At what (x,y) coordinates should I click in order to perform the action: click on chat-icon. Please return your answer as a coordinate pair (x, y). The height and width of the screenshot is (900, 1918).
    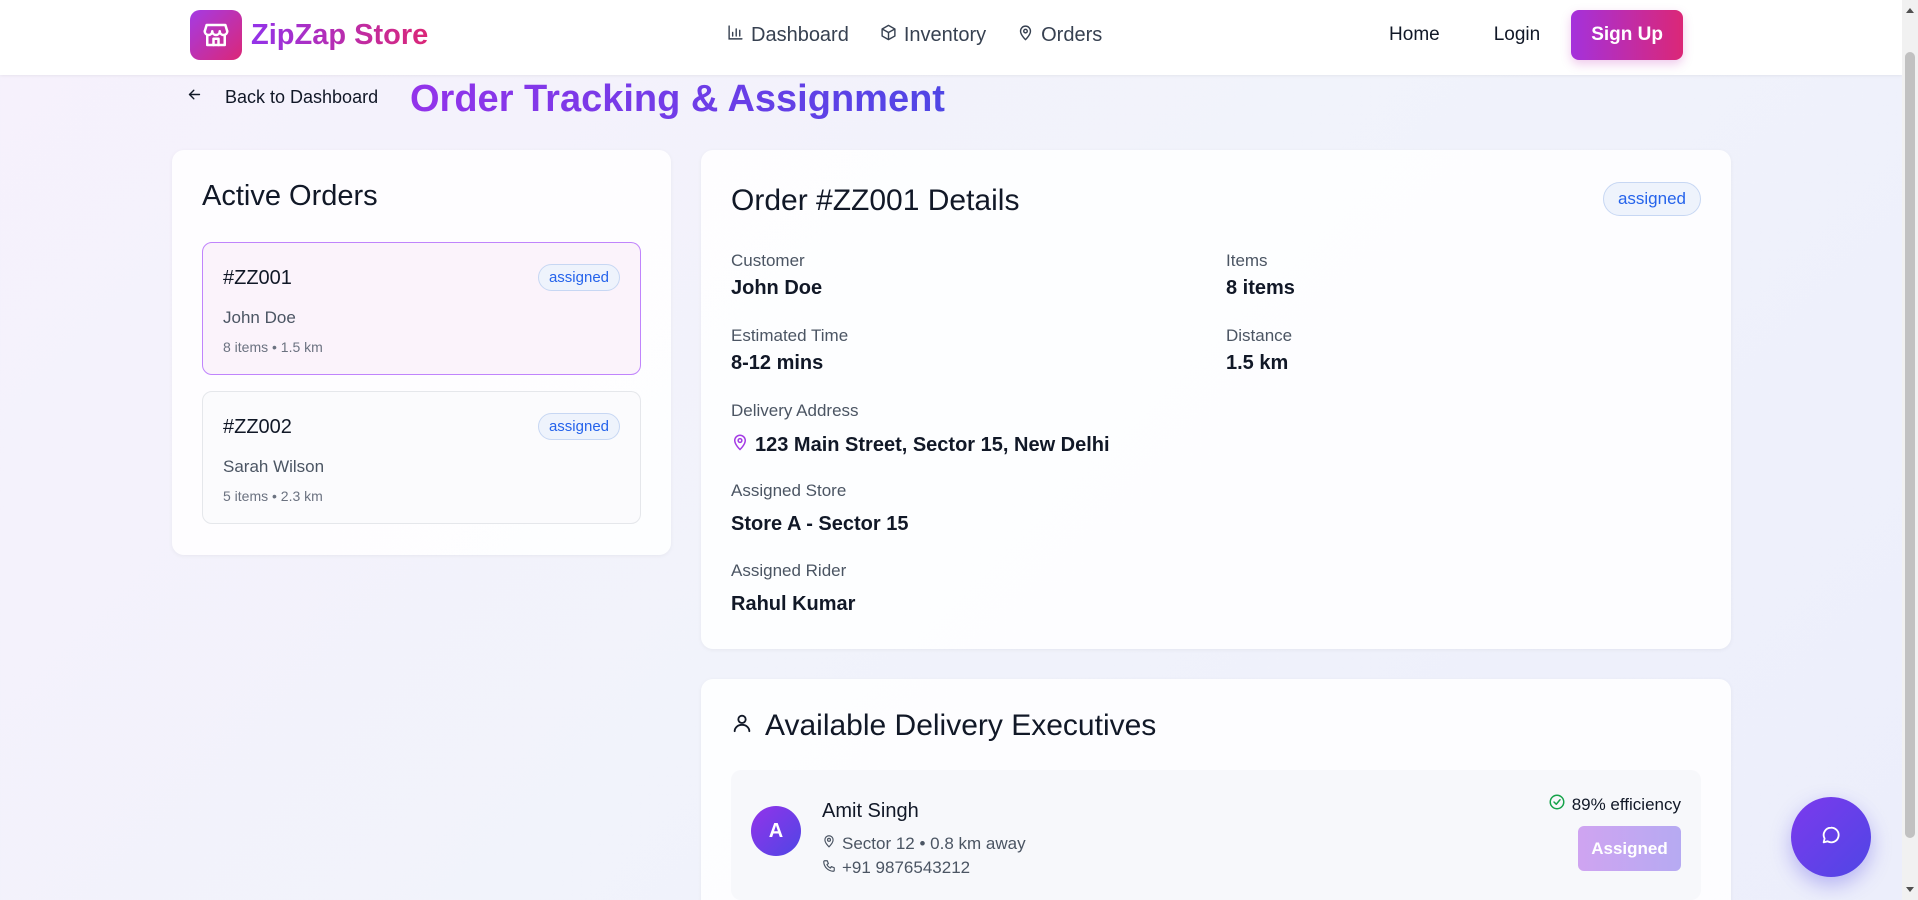
    Looking at the image, I should click on (1831, 837).